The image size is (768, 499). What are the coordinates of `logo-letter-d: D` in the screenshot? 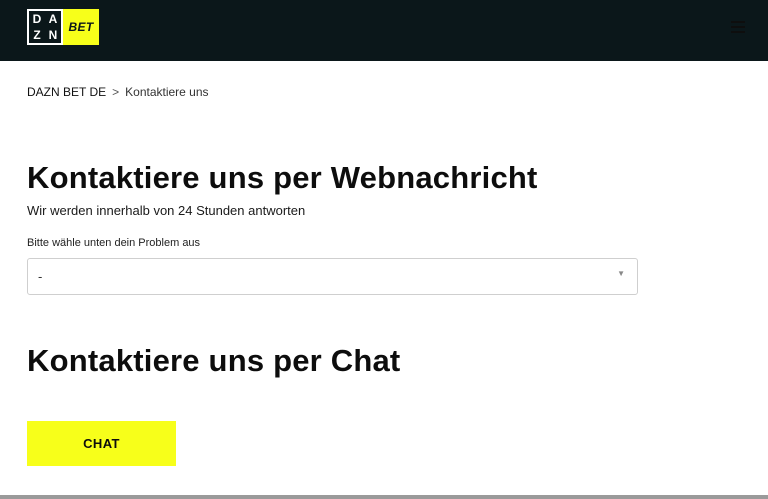 It's located at (37, 19).